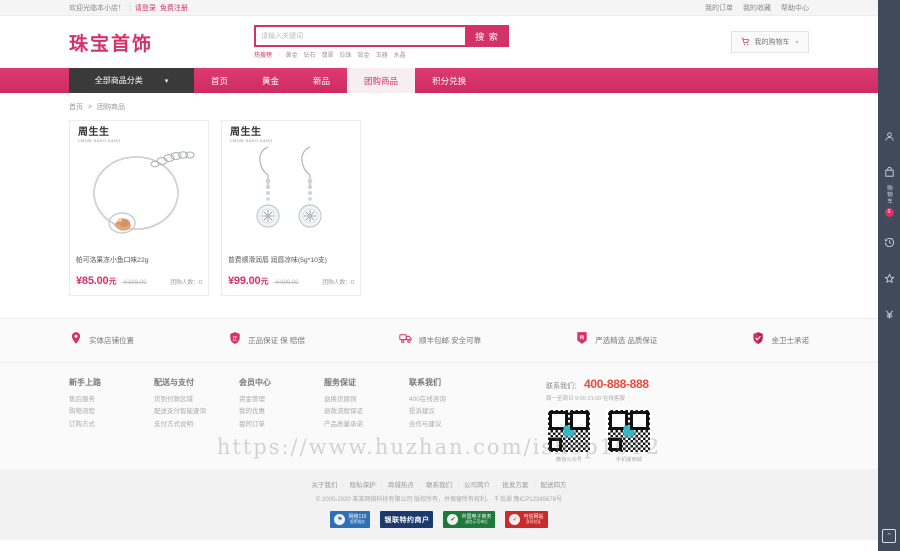  Describe the element at coordinates (281, 425) in the screenshot. I see `footer-link: 我的订单` at that location.